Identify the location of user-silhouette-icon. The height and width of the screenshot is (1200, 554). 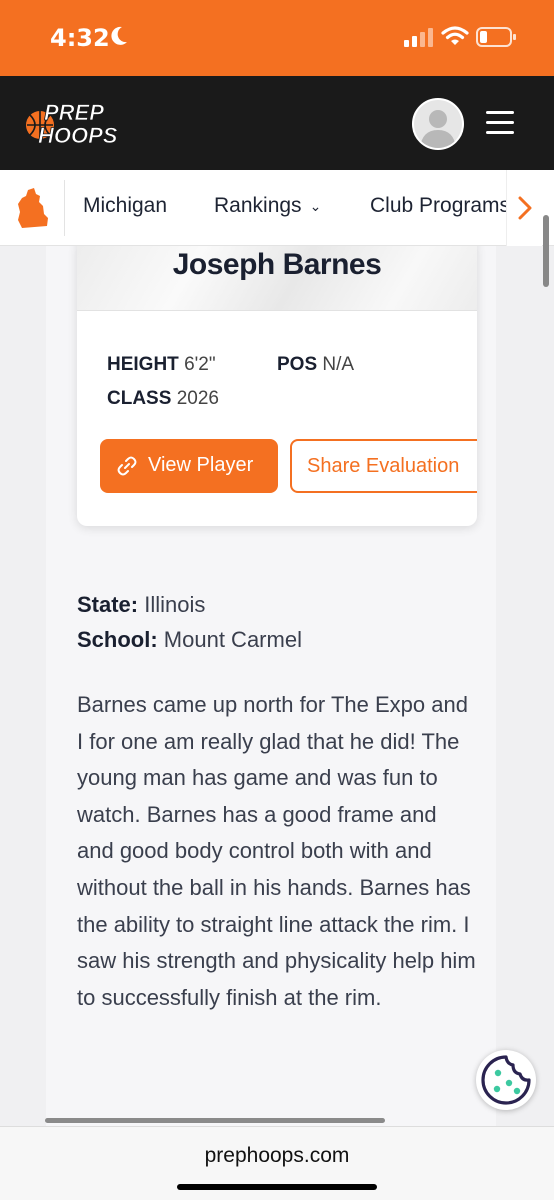
(438, 124).